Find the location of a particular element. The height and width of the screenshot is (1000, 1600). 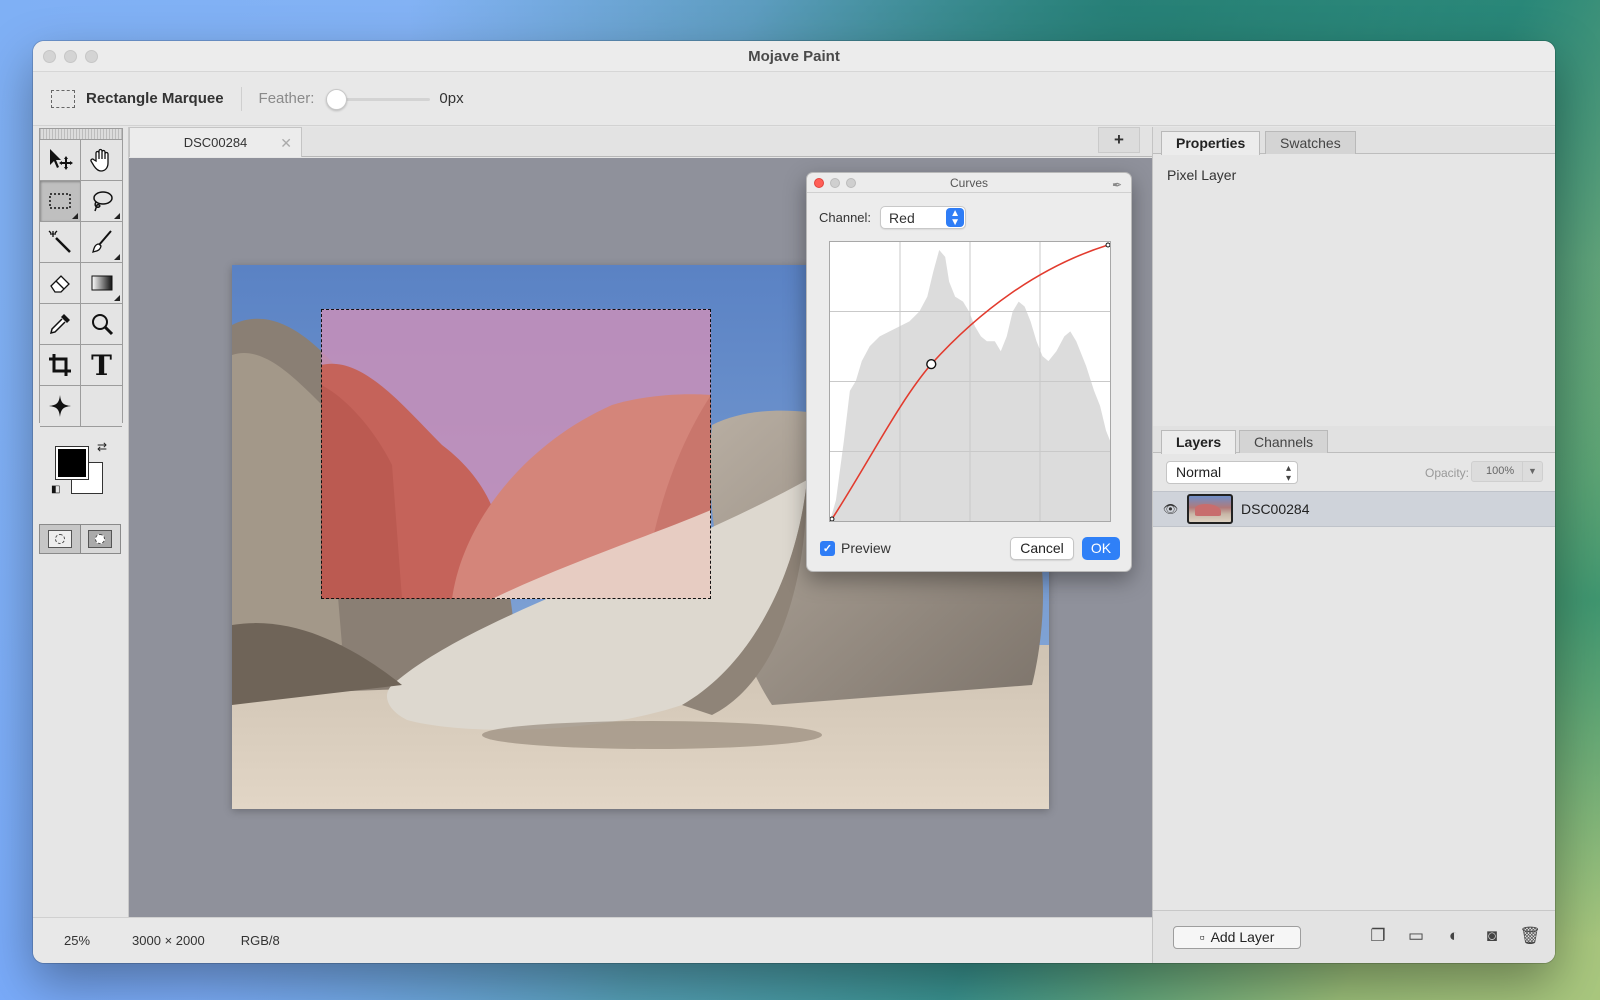

select-arrows-icon: ▴ ▾ is located at coordinates (1288, 473).